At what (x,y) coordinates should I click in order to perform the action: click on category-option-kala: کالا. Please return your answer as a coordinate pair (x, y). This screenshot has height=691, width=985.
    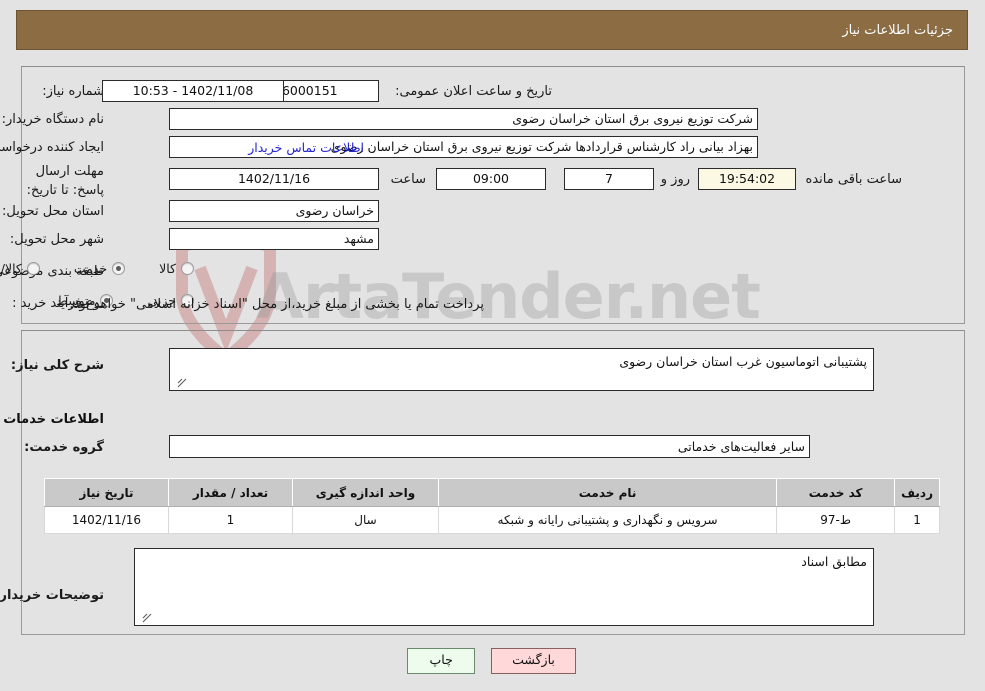
    Looking at the image, I should click on (177, 268).